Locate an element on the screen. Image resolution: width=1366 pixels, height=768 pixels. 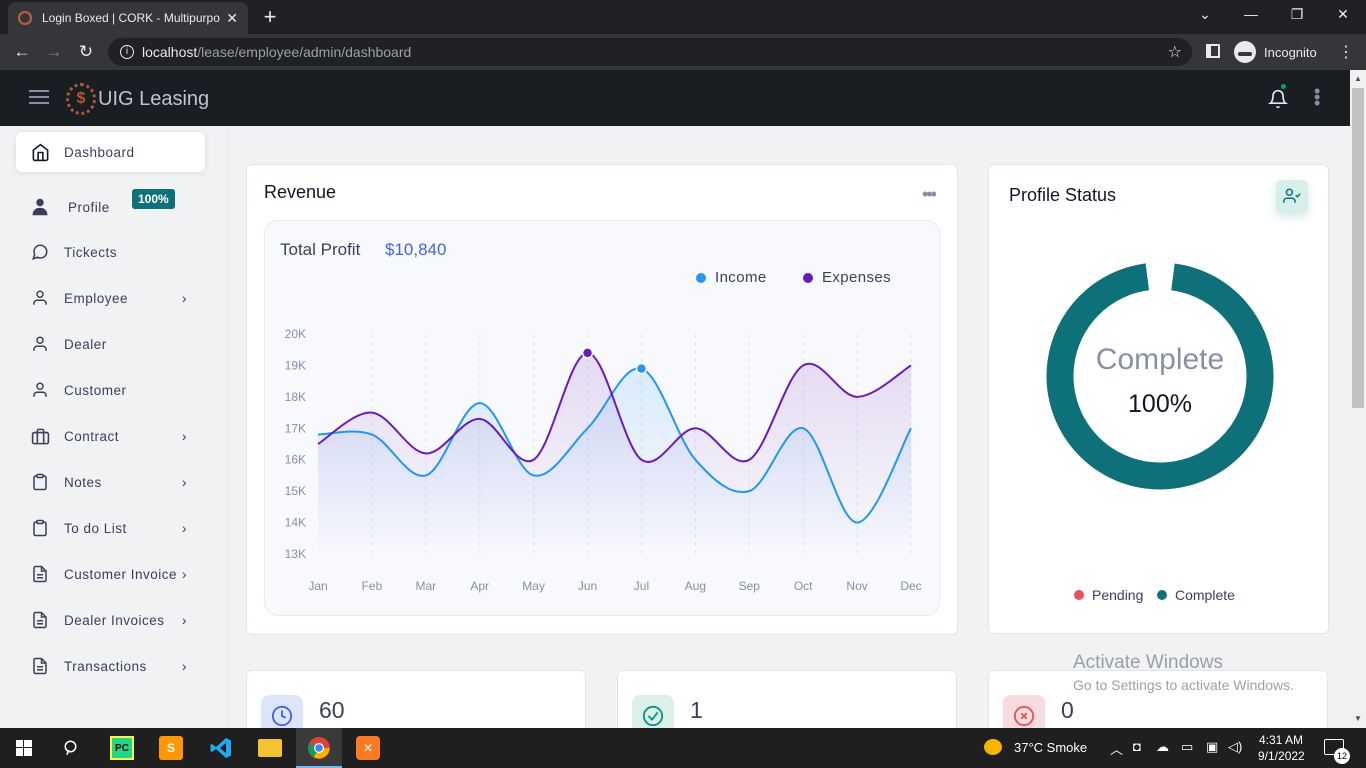
maximize-button: ❐ is located at coordinates (1297, 14).